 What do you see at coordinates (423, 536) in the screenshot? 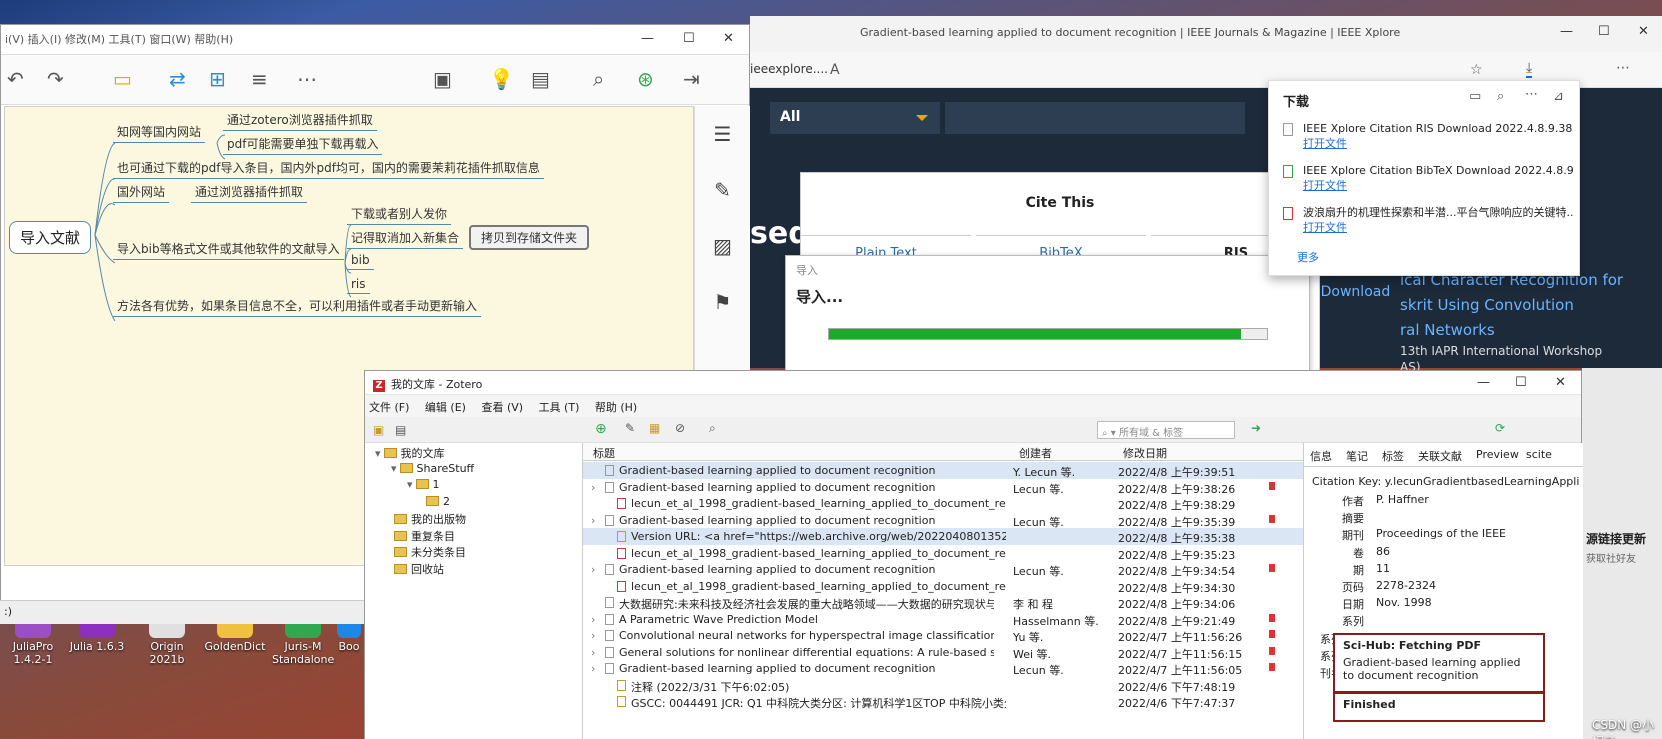
I see `collection-item: 重复条目` at bounding box center [423, 536].